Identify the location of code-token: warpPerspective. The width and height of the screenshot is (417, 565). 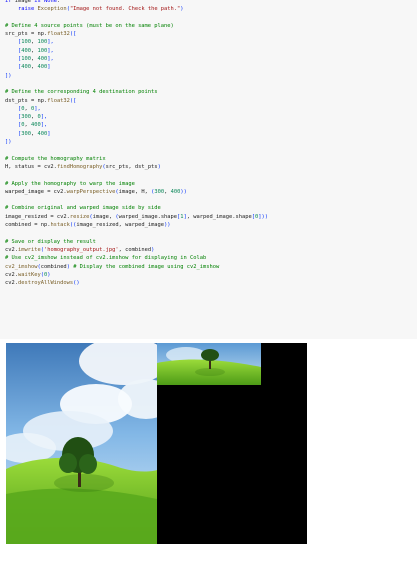
(91, 191).